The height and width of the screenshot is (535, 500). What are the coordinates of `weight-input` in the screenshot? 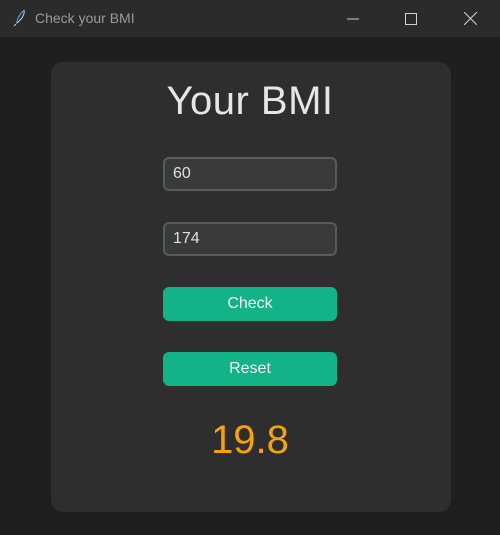 It's located at (250, 174).